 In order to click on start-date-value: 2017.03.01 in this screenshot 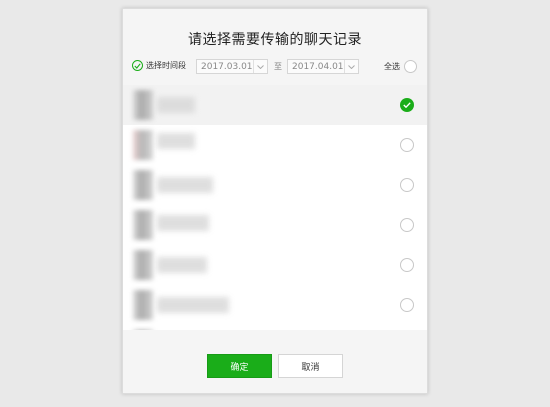, I will do `click(227, 66)`.